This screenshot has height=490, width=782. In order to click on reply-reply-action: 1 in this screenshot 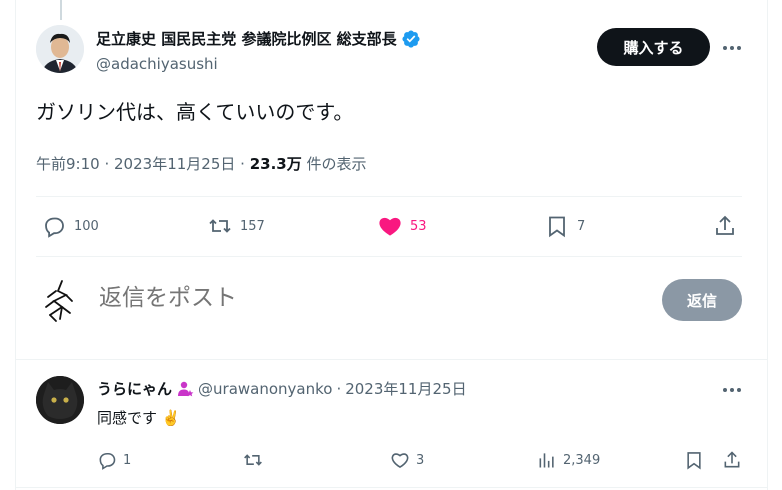, I will do `click(114, 460)`.